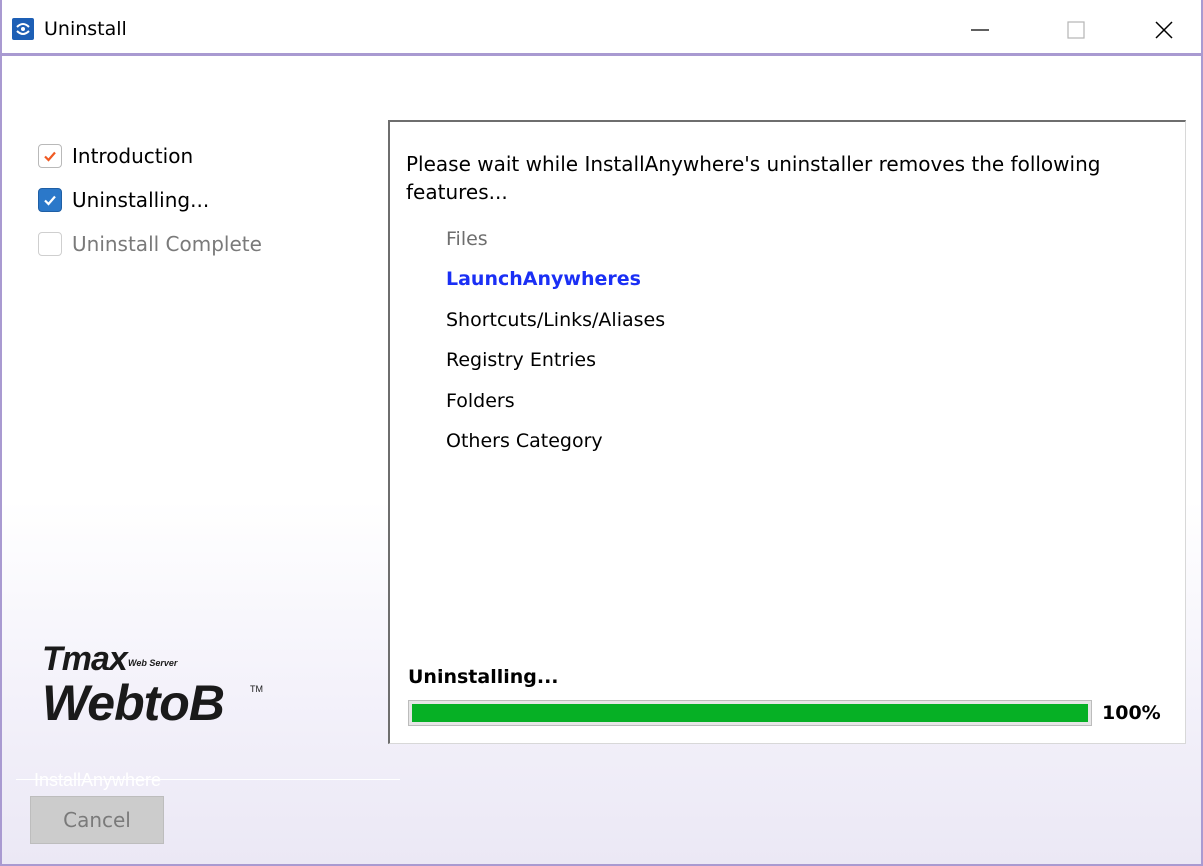 This screenshot has width=1203, height=866. What do you see at coordinates (521, 360) in the screenshot?
I see `feature-item: Registry Entries` at bounding box center [521, 360].